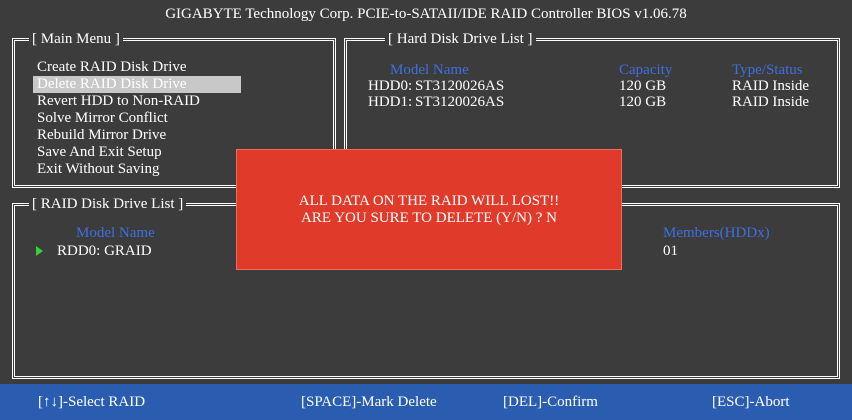 The height and width of the screenshot is (420, 852). I want to click on menu-item-solve-mirror-conflict: Solve Mirror Conflict, so click(137, 118).